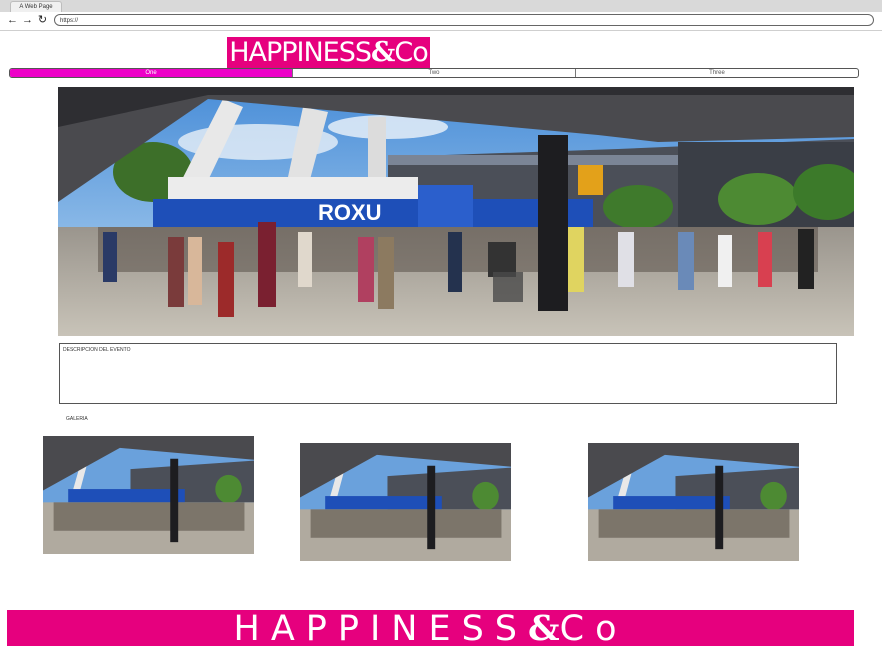 The image size is (882, 651). What do you see at coordinates (42, 20) in the screenshot?
I see `reload-icon: ↻` at bounding box center [42, 20].